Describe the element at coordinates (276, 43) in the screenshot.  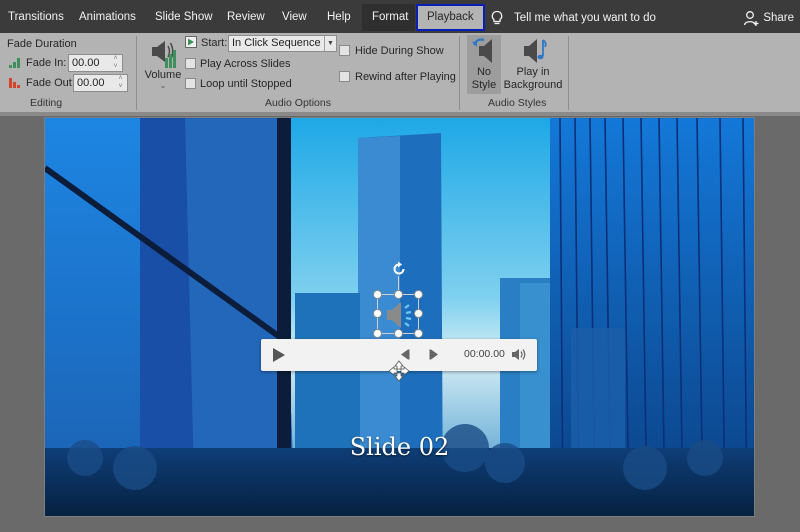
I see `start-dropdown-value: In Click Sequence` at that location.